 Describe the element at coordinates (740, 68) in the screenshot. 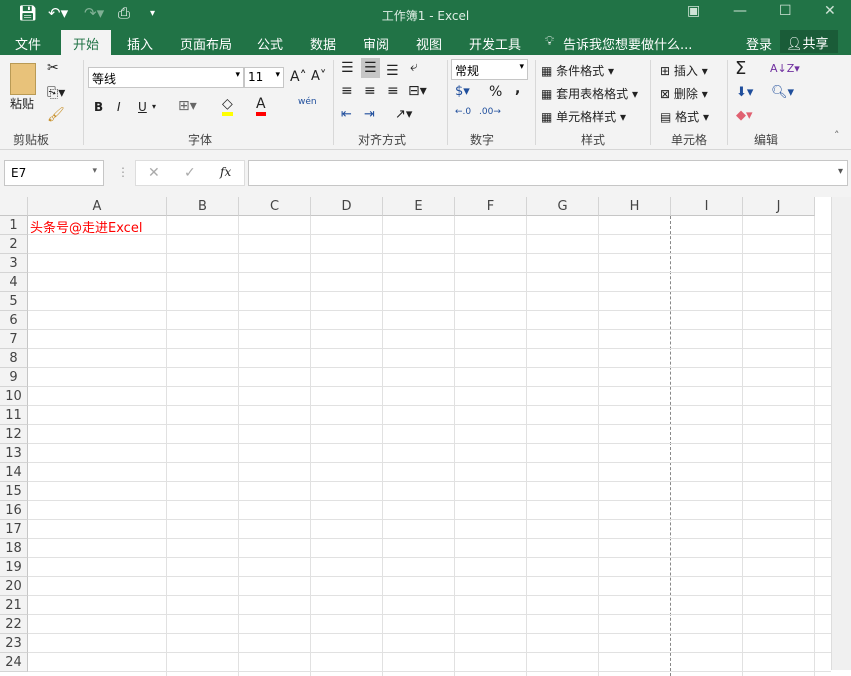

I see `autosum-button: Σ` at that location.